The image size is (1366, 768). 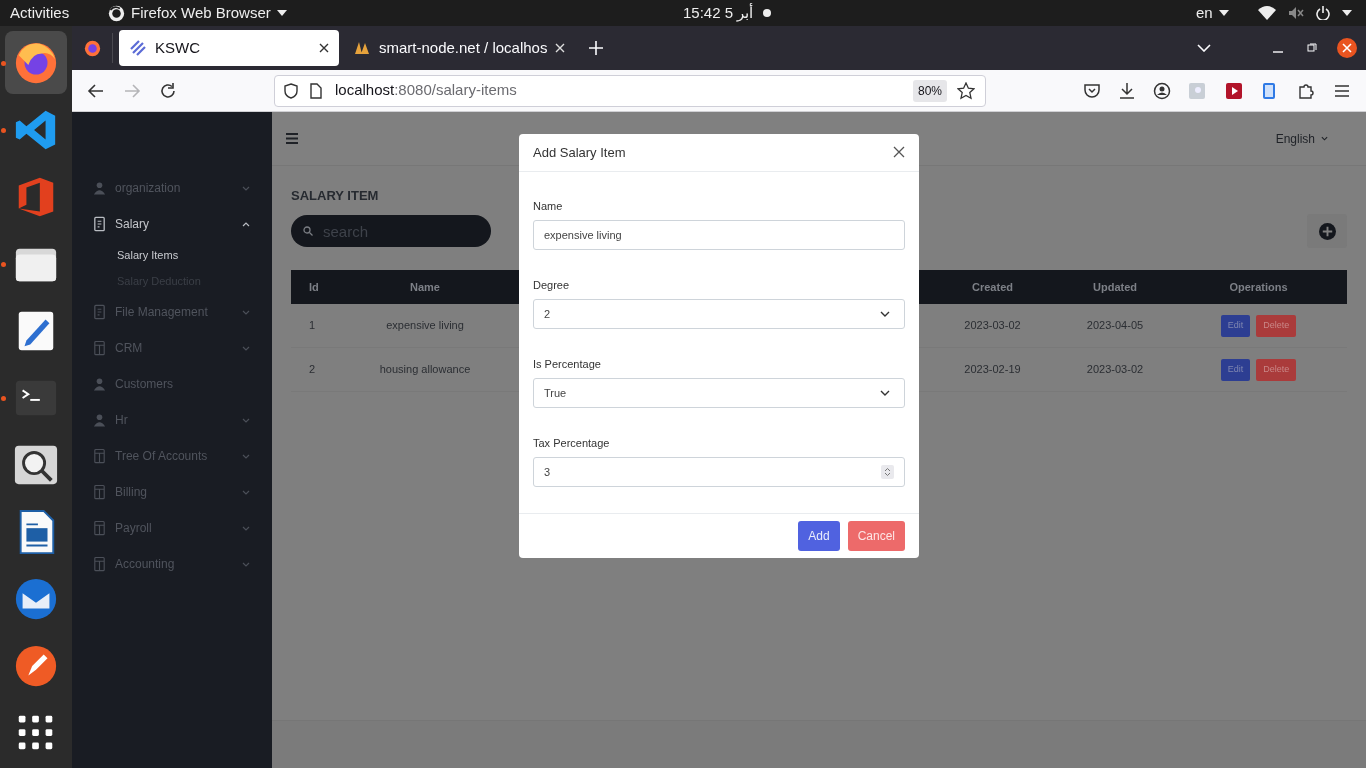 What do you see at coordinates (572, 442) in the screenshot?
I see `field-label: Tax Percentage` at bounding box center [572, 442].